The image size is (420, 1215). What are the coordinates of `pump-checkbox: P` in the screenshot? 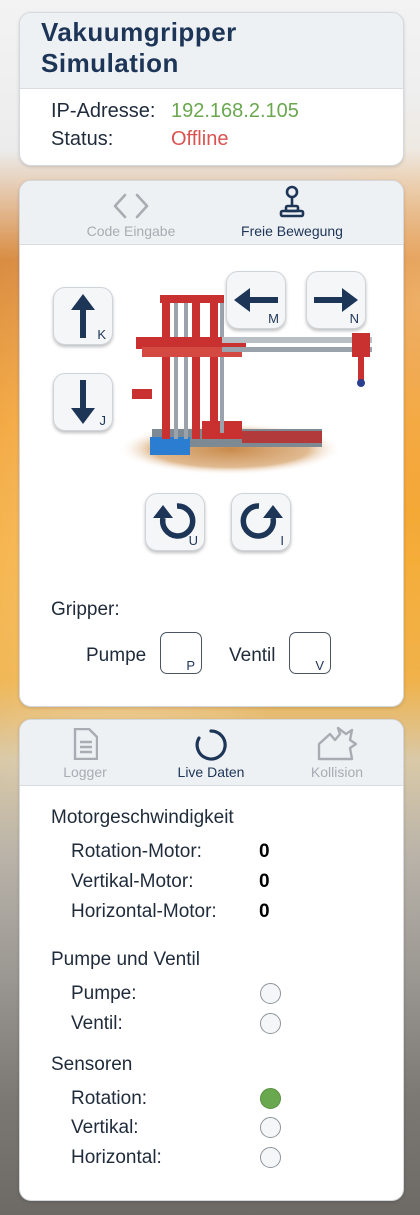 It's located at (181, 653).